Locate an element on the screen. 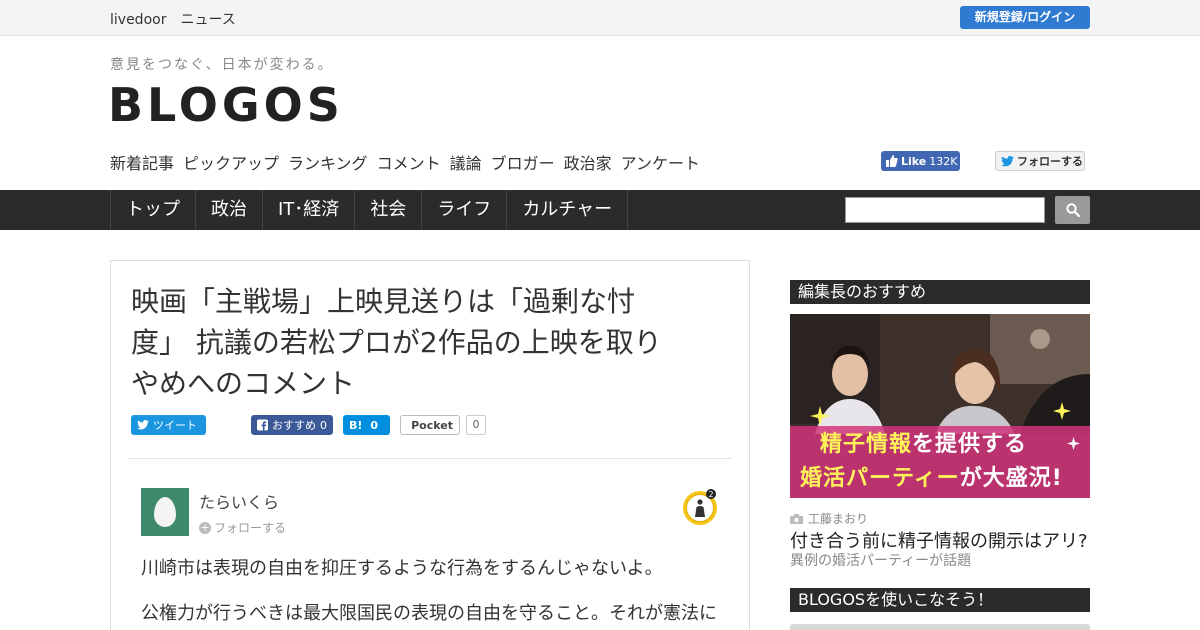 The width and height of the screenshot is (1200, 630). follow-author-button: + フォローする is located at coordinates (242, 527).